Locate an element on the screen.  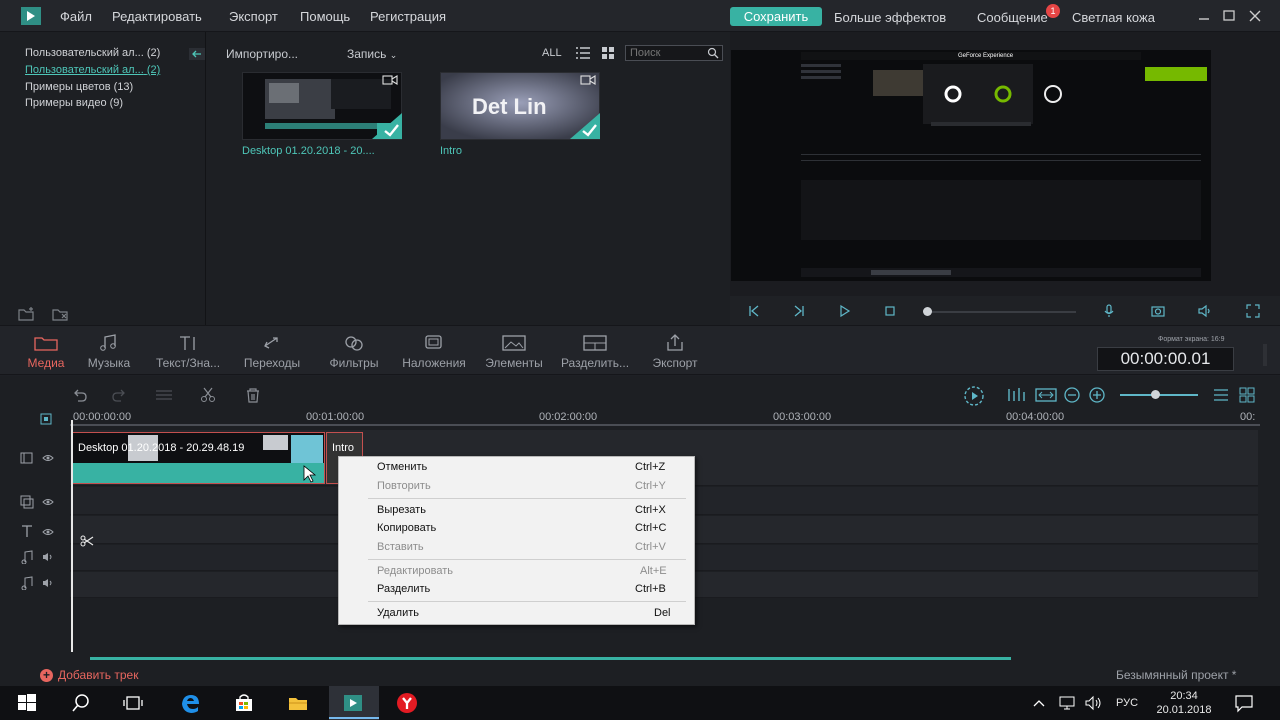
menu-delete: Удалить is located at coordinates (398, 613).